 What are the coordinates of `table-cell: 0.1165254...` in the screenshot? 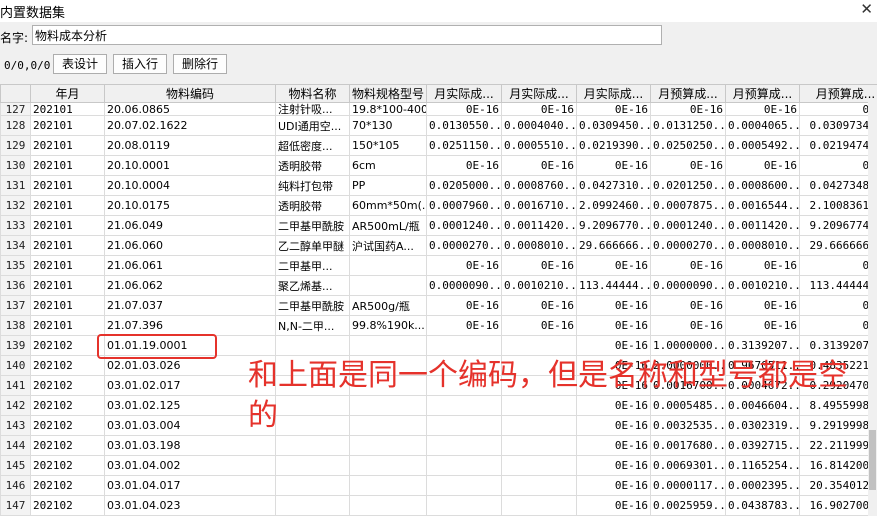 It's located at (762, 465).